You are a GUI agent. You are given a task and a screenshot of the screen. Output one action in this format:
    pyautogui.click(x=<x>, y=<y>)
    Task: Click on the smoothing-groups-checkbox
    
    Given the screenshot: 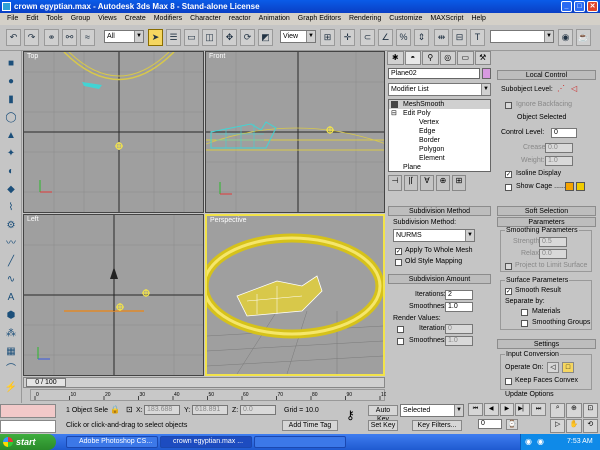 What is the action you would take?
    pyautogui.click(x=524, y=323)
    